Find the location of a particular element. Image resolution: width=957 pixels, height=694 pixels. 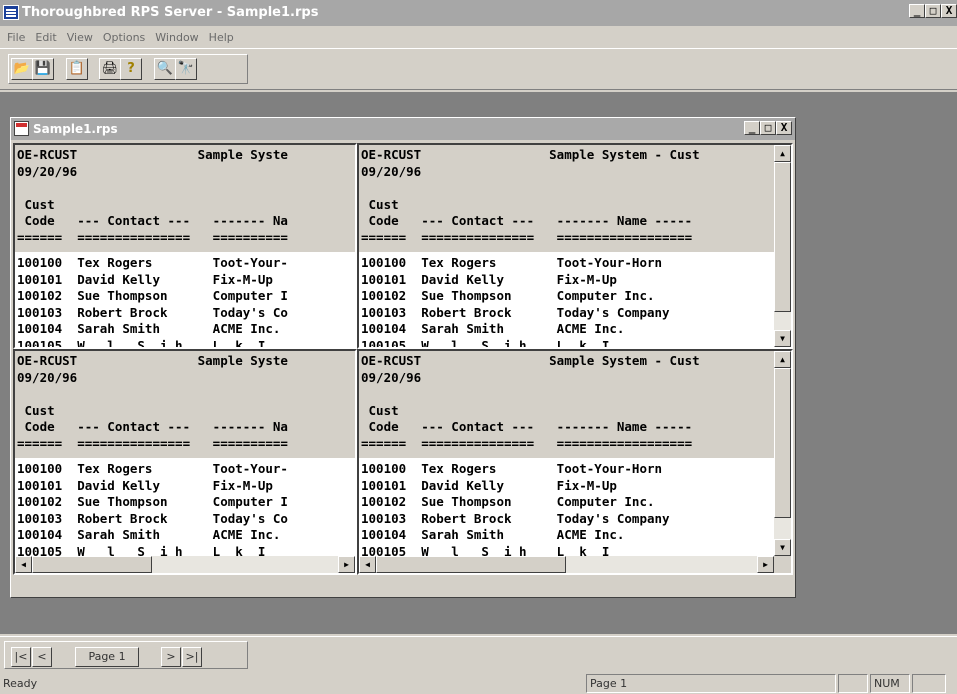

horizontal-scrollbar-left: ◀ ▶ is located at coordinates (185, 564).